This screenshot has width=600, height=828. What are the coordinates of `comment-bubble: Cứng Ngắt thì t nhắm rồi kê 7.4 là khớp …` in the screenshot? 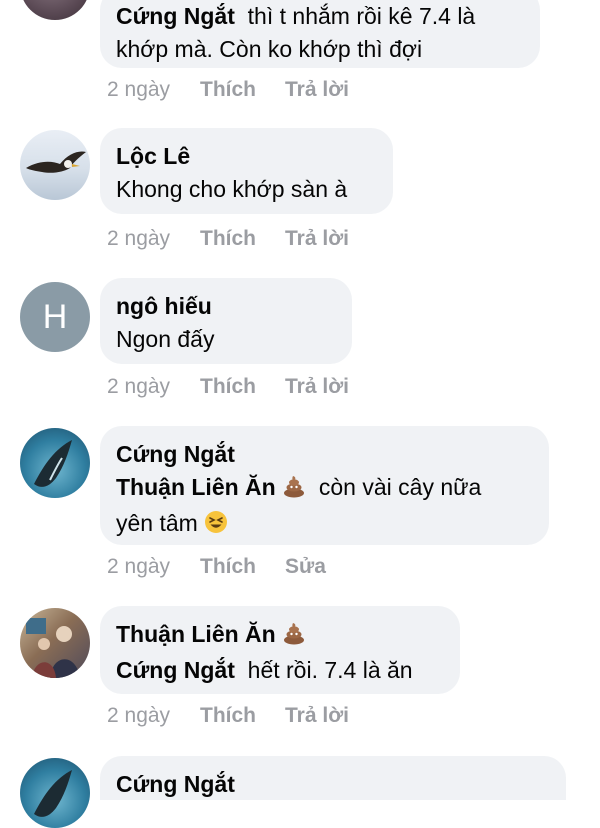 It's located at (320, 34).